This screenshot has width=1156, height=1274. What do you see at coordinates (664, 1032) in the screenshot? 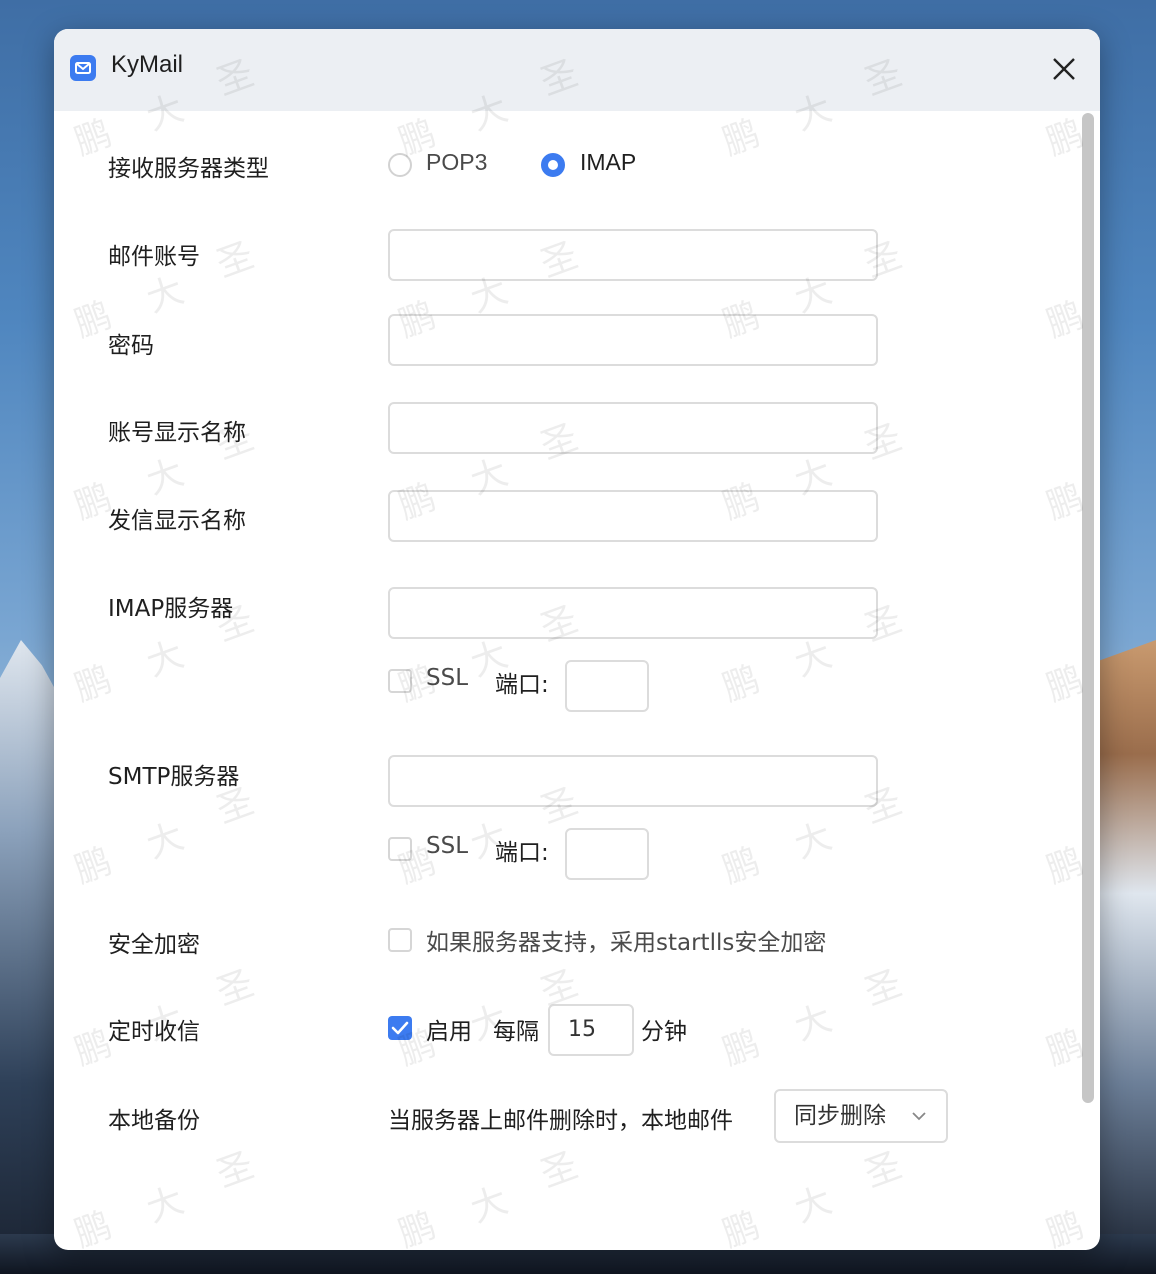
I see `minutes-label: 分钟` at bounding box center [664, 1032].